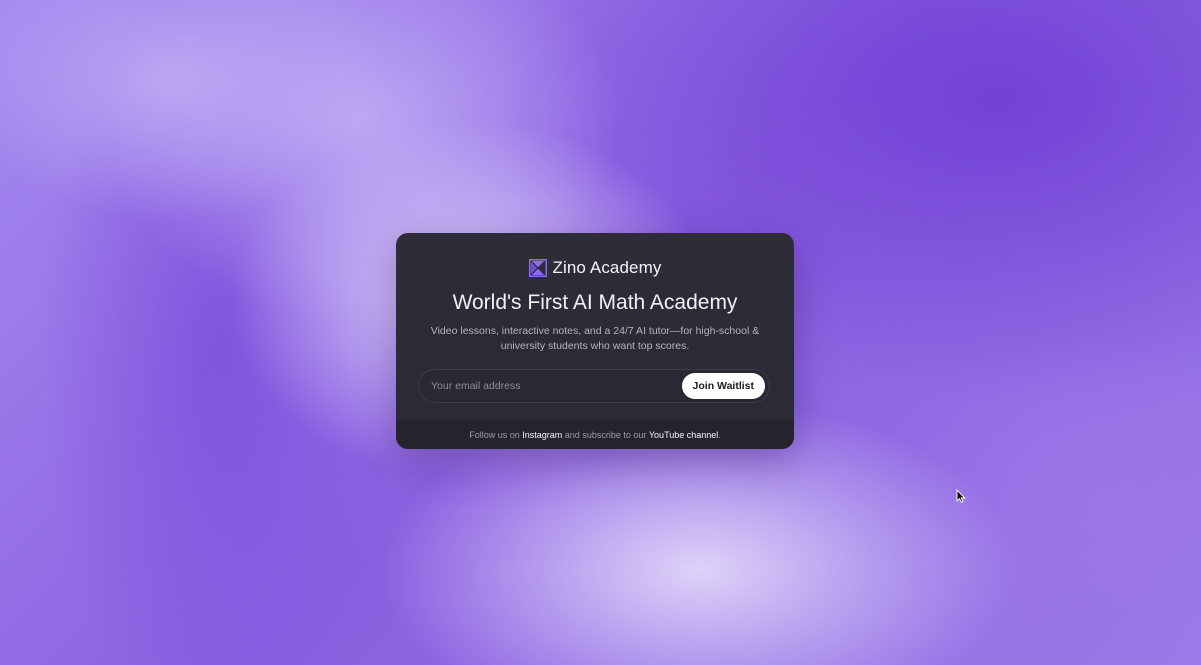 The image size is (1201, 665). Describe the element at coordinates (683, 435) in the screenshot. I see `youtube-channel-link: YouTube channel` at that location.